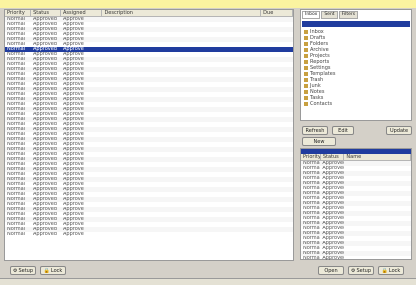 This screenshot has width=416, height=285. I want to click on table-cell: Approve, so click(73, 234).